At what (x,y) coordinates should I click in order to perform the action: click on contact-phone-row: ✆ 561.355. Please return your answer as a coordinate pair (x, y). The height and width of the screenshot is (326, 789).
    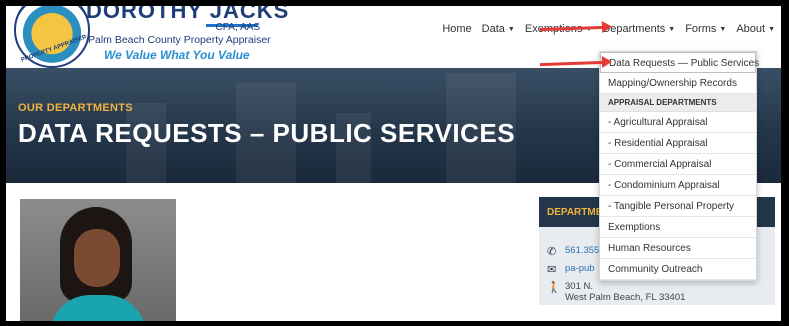
    Looking at the image, I should click on (573, 251).